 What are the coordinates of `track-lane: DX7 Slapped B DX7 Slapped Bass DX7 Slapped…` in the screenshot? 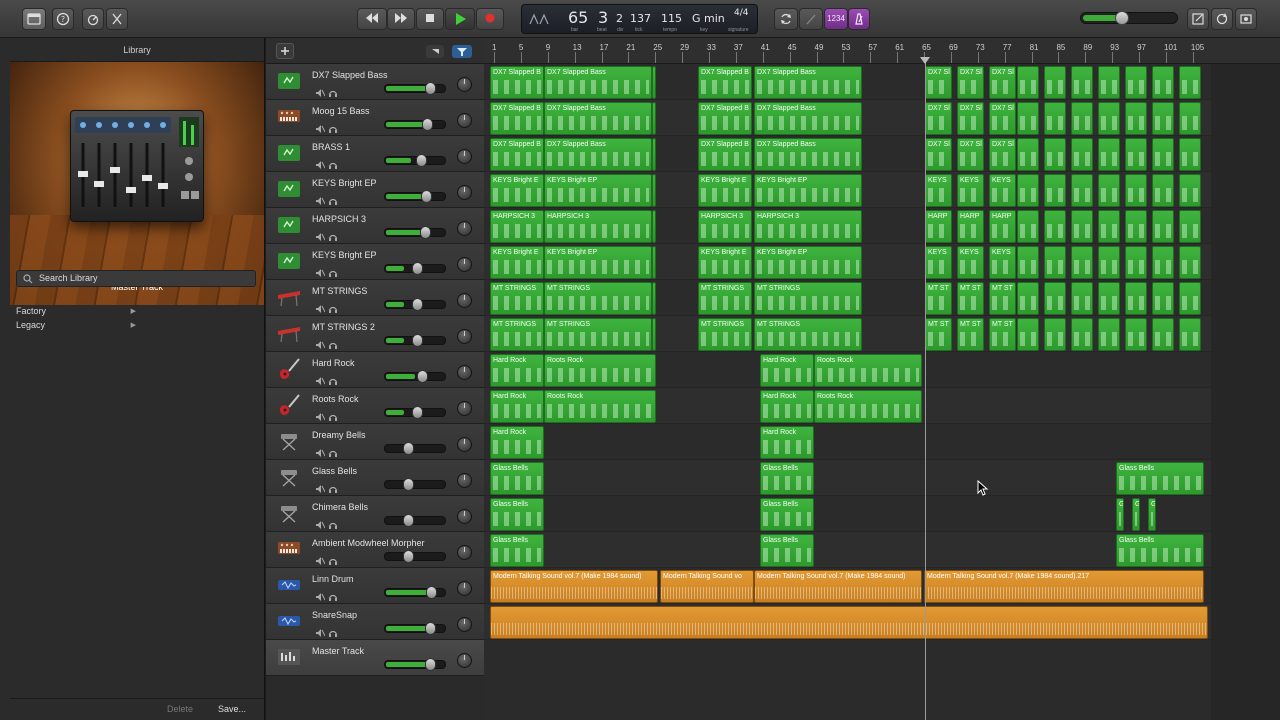 It's located at (882, 82).